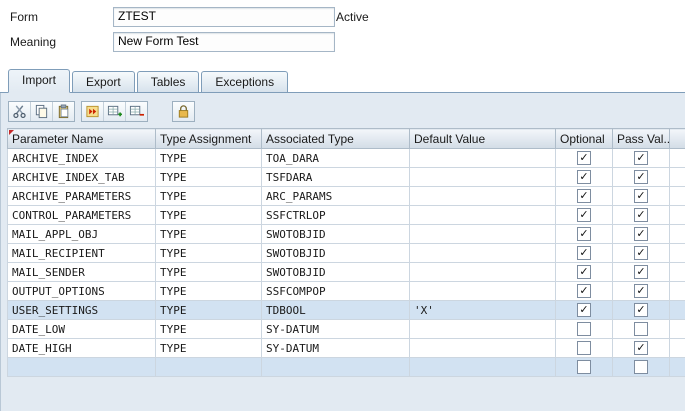 The image size is (685, 411). What do you see at coordinates (81, 234) in the screenshot?
I see `parameter-name-cell: MAIL_APPL_OBJ` at bounding box center [81, 234].